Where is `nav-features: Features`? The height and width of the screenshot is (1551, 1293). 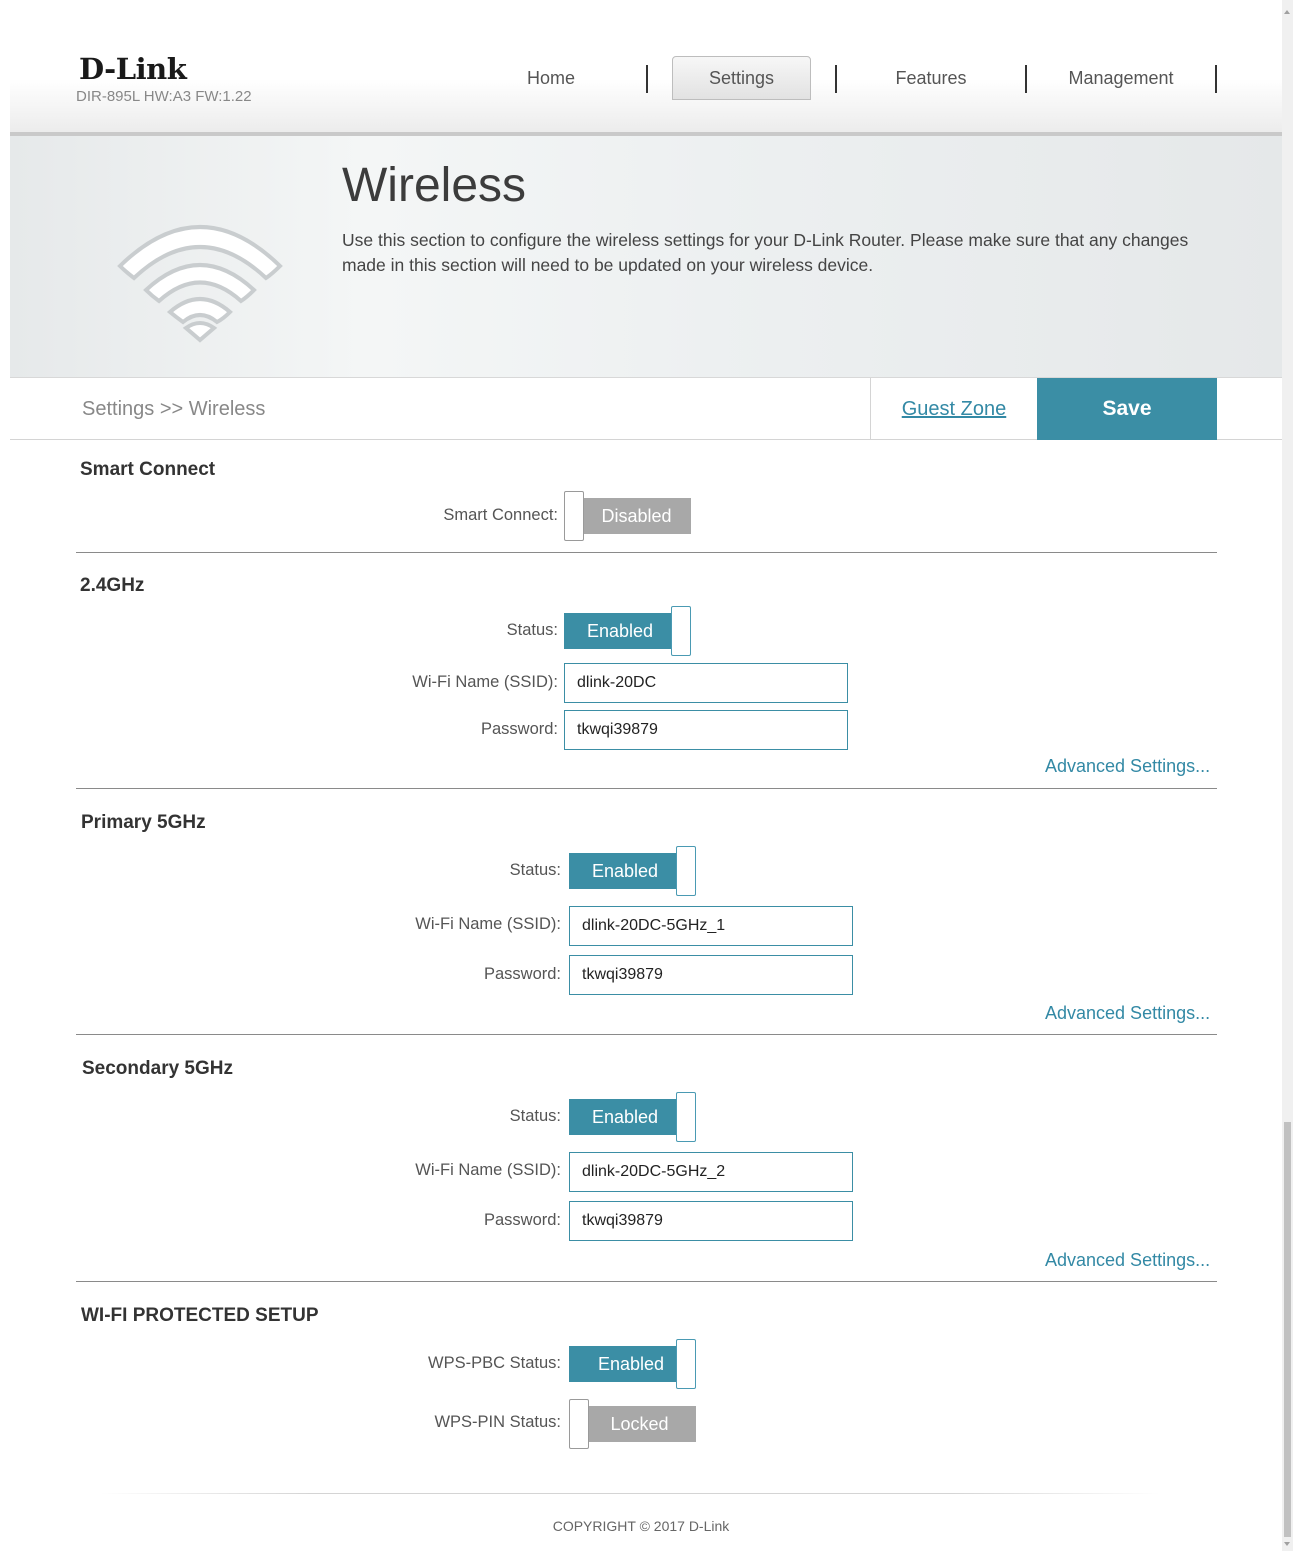
nav-features: Features is located at coordinates (931, 78).